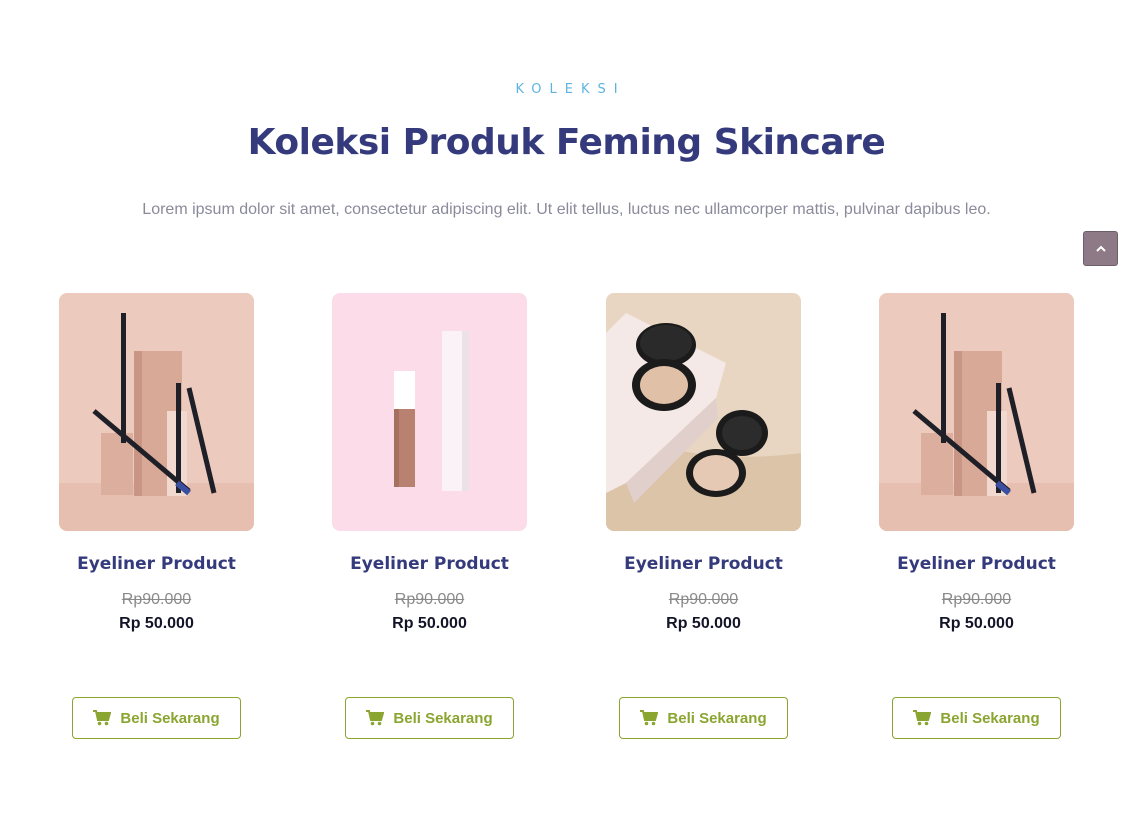  Describe the element at coordinates (570, 89) in the screenshot. I see `section-eyebrow: KOLEKSI` at that location.